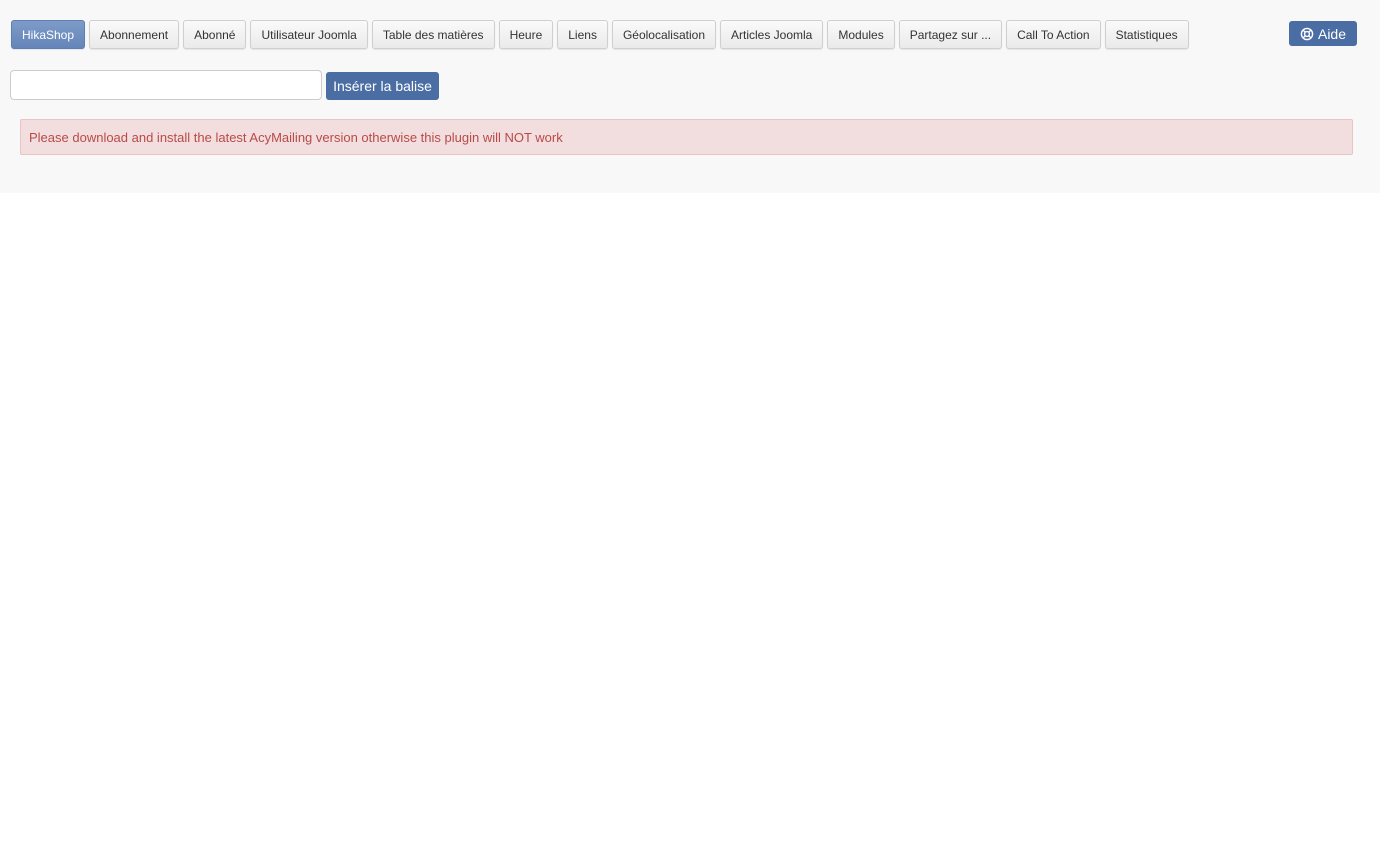 This screenshot has height=844, width=1380. I want to click on tab-heure: Heure, so click(526, 34).